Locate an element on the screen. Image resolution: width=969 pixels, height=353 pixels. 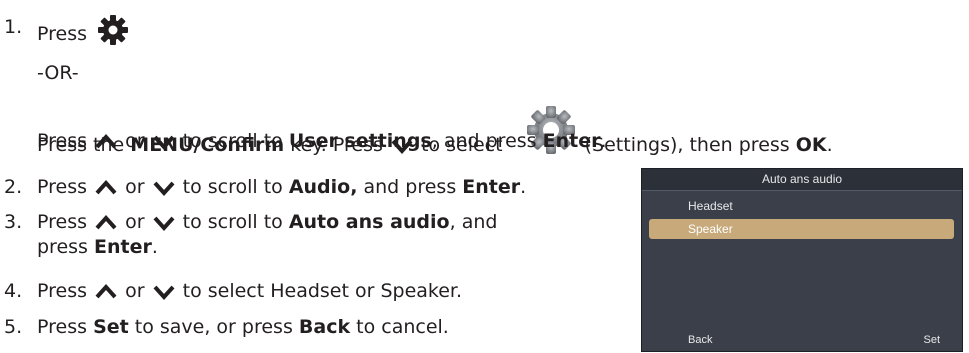
step-text: to save, or press is located at coordinates (210, 327).